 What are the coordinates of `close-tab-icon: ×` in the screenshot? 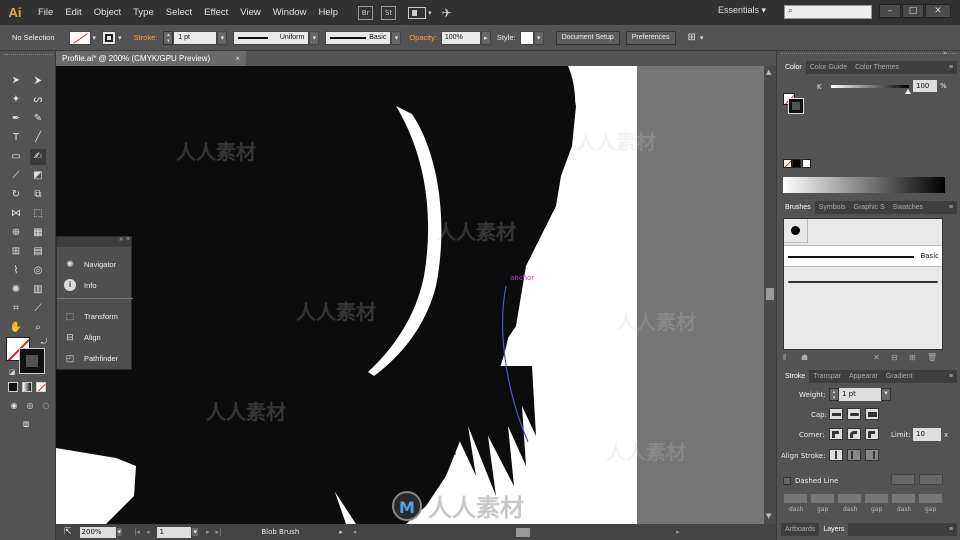 It's located at (237, 58).